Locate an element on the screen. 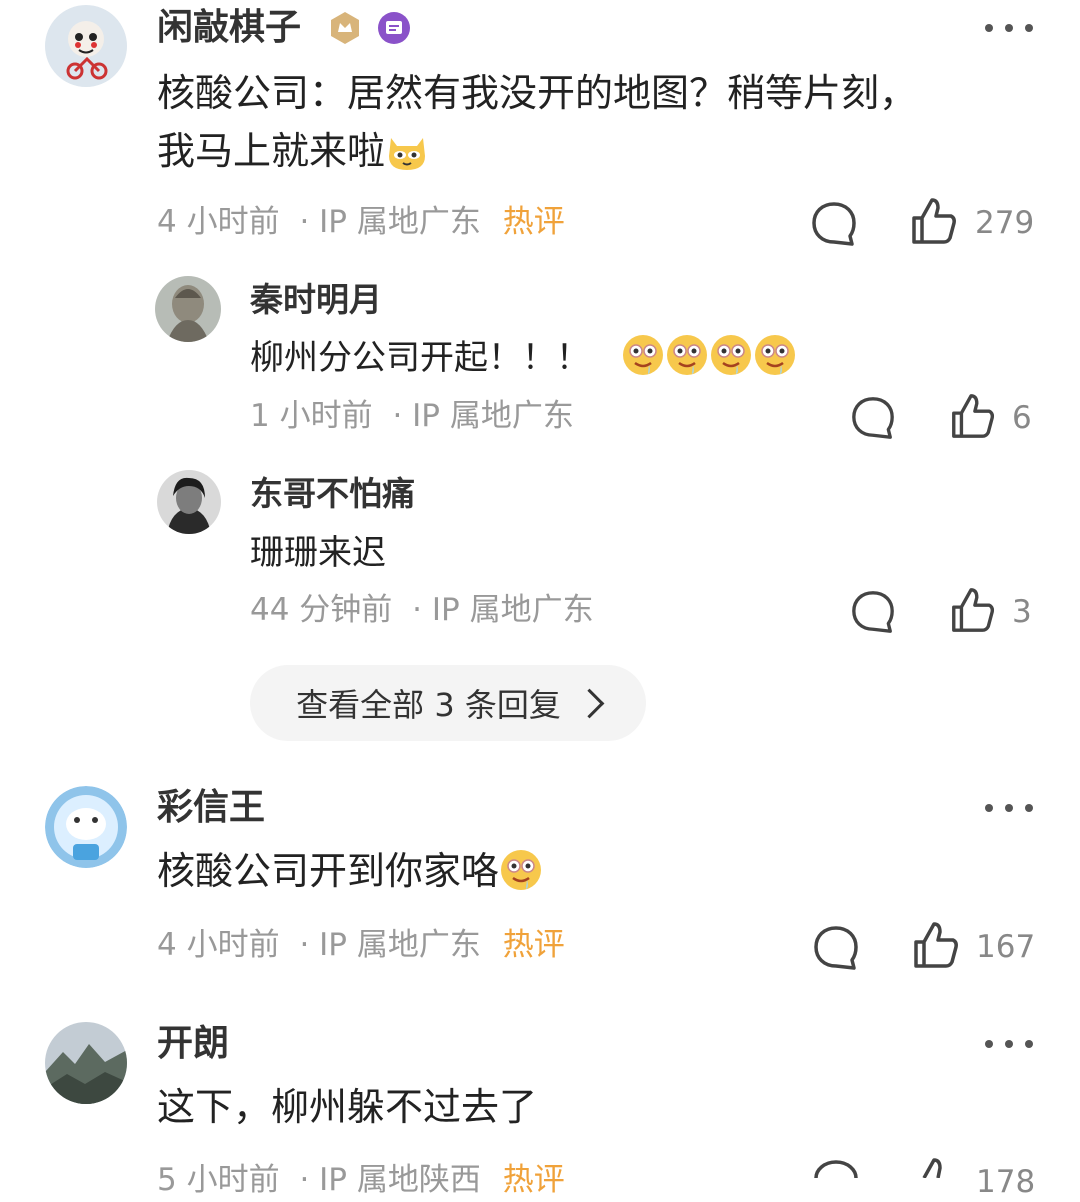  comment-text: 核酸公司开到你家咯 is located at coordinates (350, 871).